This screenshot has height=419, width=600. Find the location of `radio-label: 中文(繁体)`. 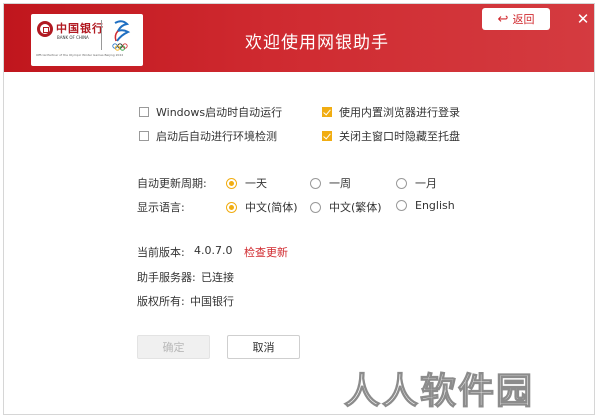

radio-label: 中文(繁体) is located at coordinates (355, 207).